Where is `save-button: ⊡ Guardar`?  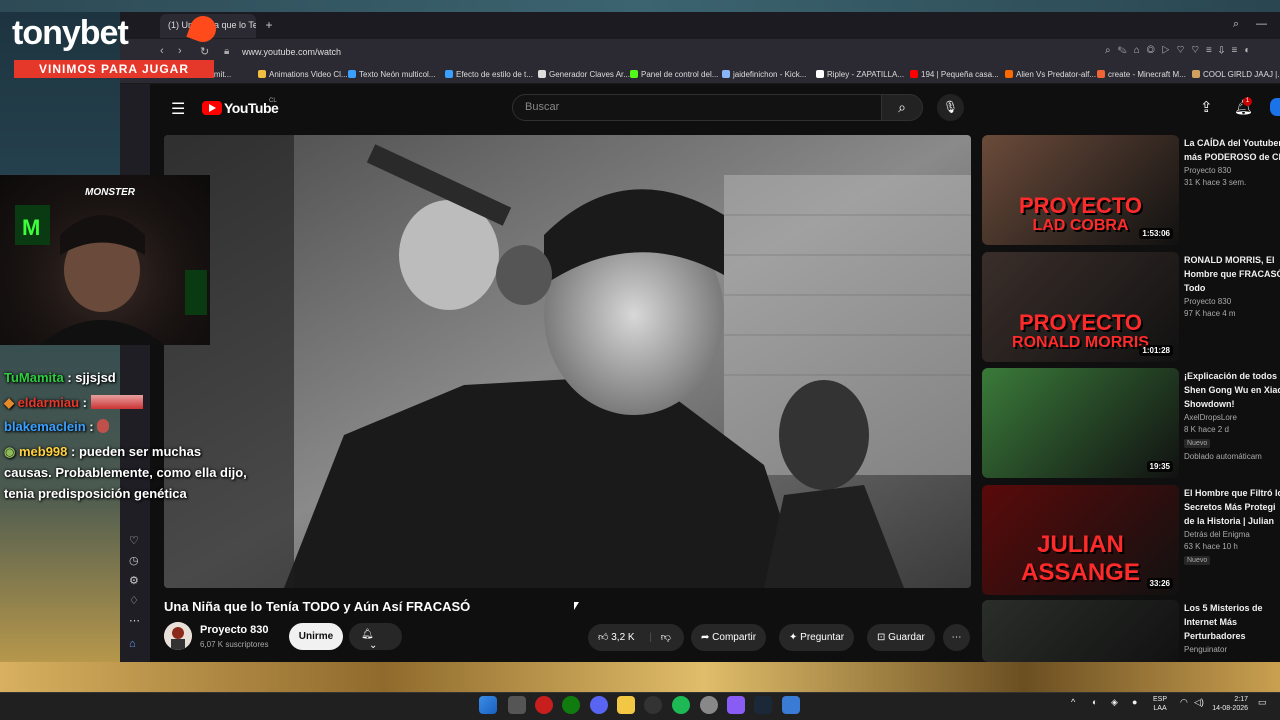 save-button: ⊡ Guardar is located at coordinates (901, 637).